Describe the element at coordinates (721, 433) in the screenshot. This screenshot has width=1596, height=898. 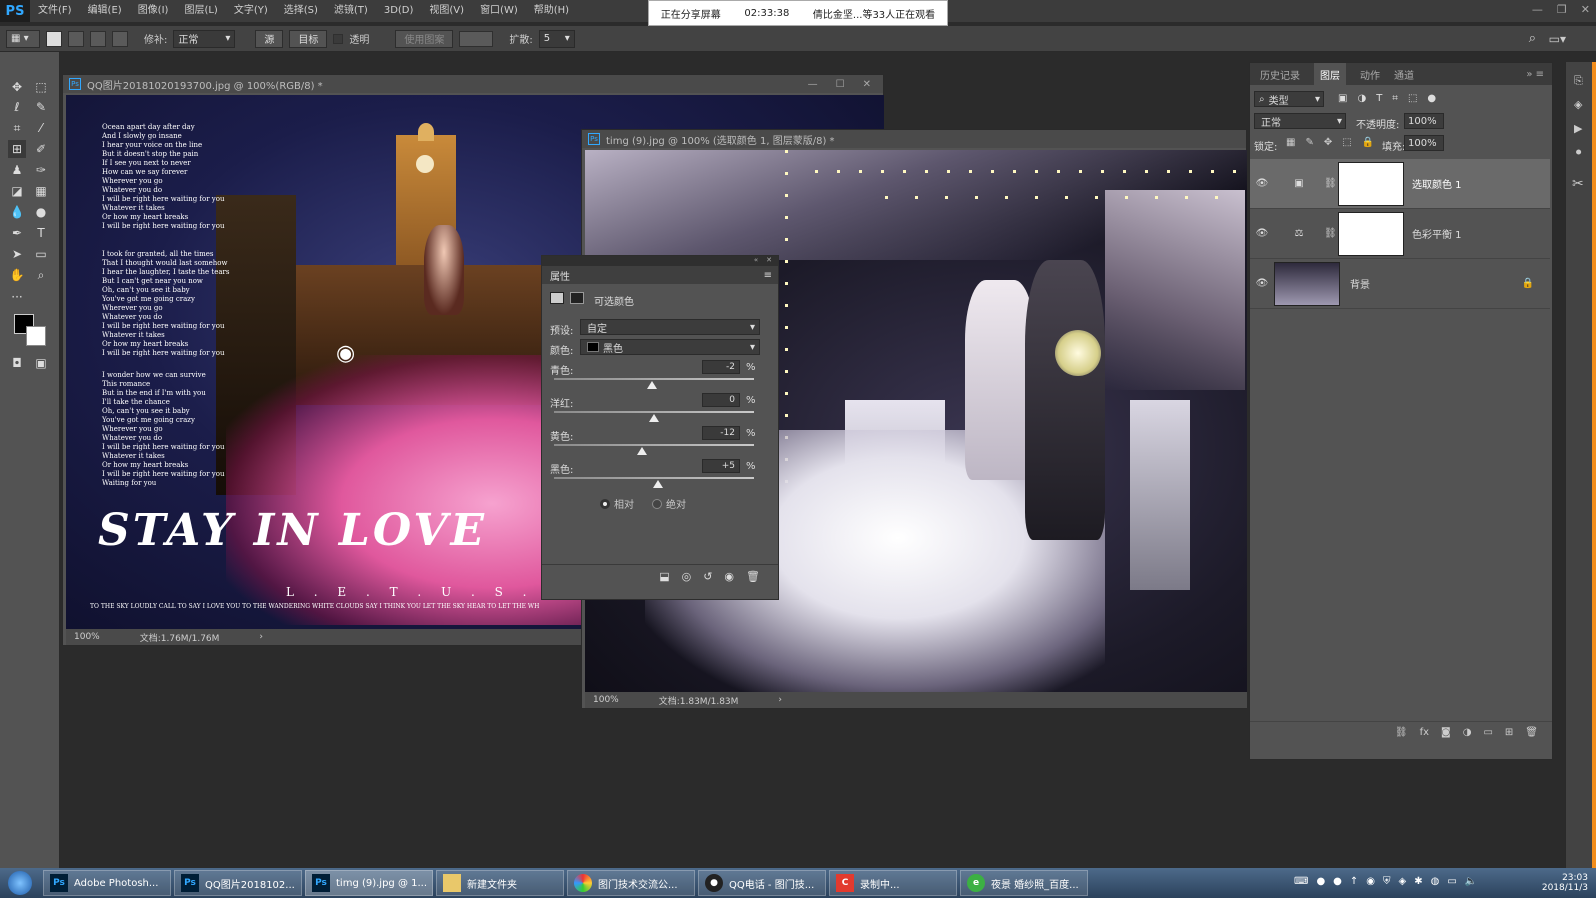
I see `yellow-value: -12` at that location.